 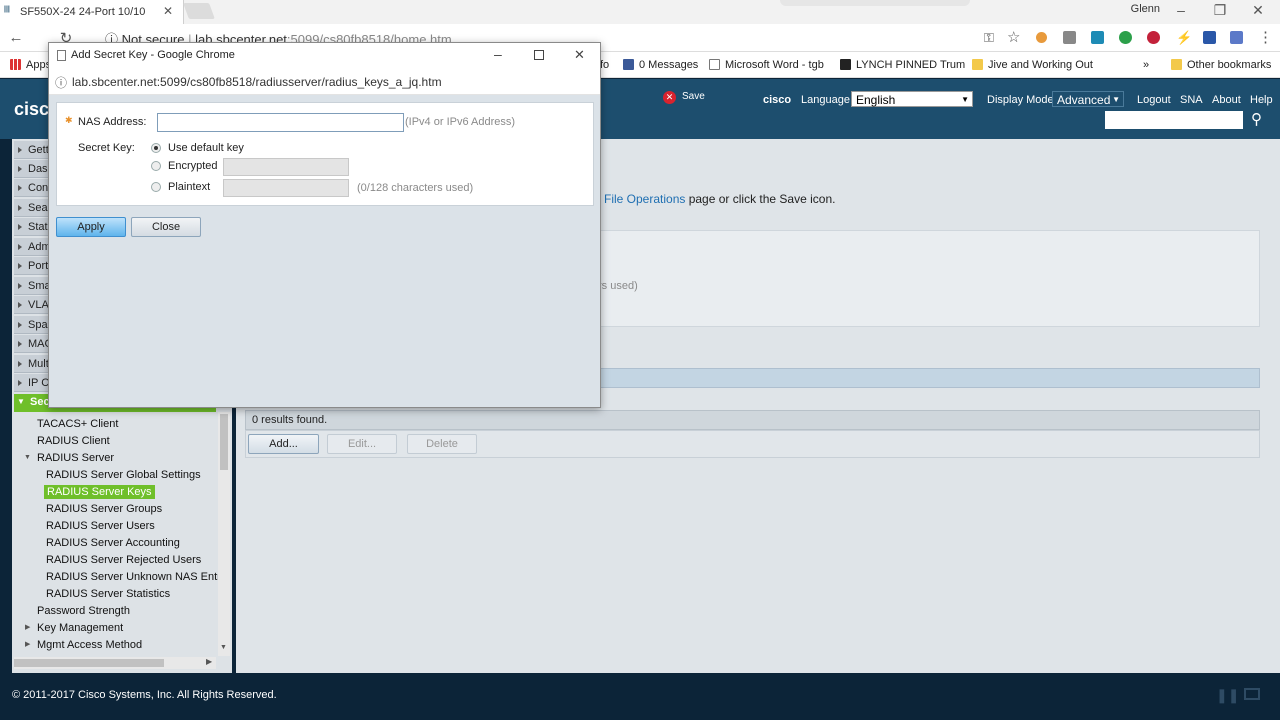 I want to click on nav-radius-server-keys: RADIUS Server Keys, so click(x=99, y=492).